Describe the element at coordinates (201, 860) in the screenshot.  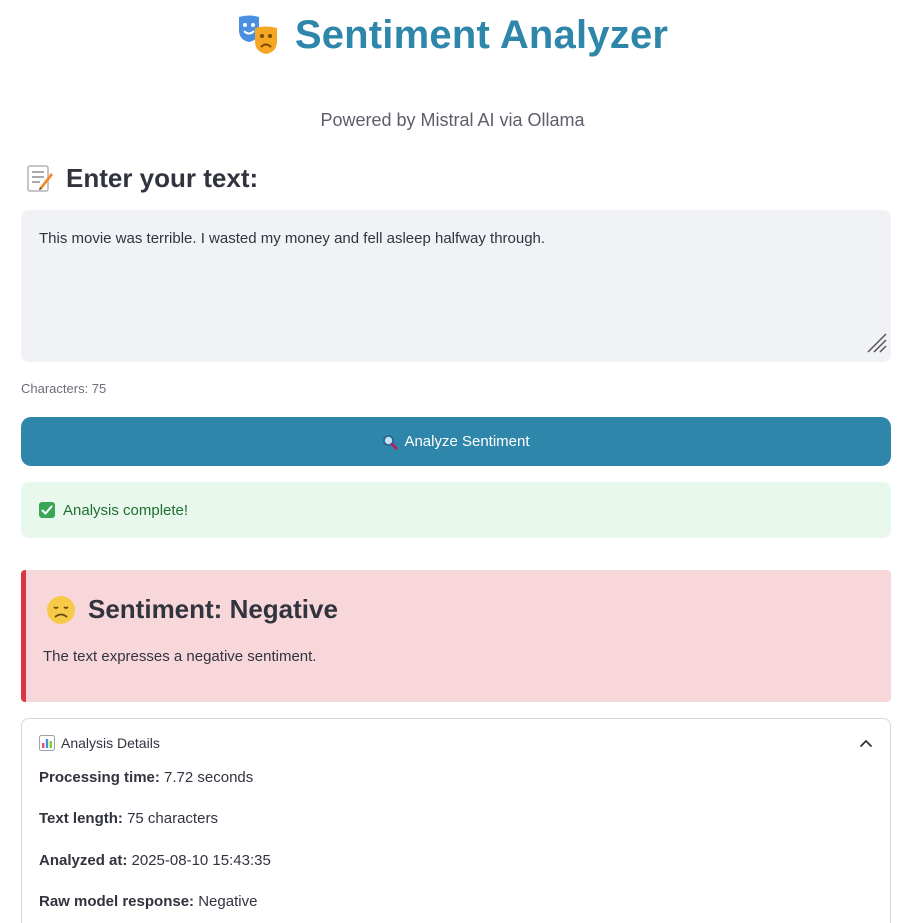
I see `detail-value: 2025-08-10 15:43:35` at that location.